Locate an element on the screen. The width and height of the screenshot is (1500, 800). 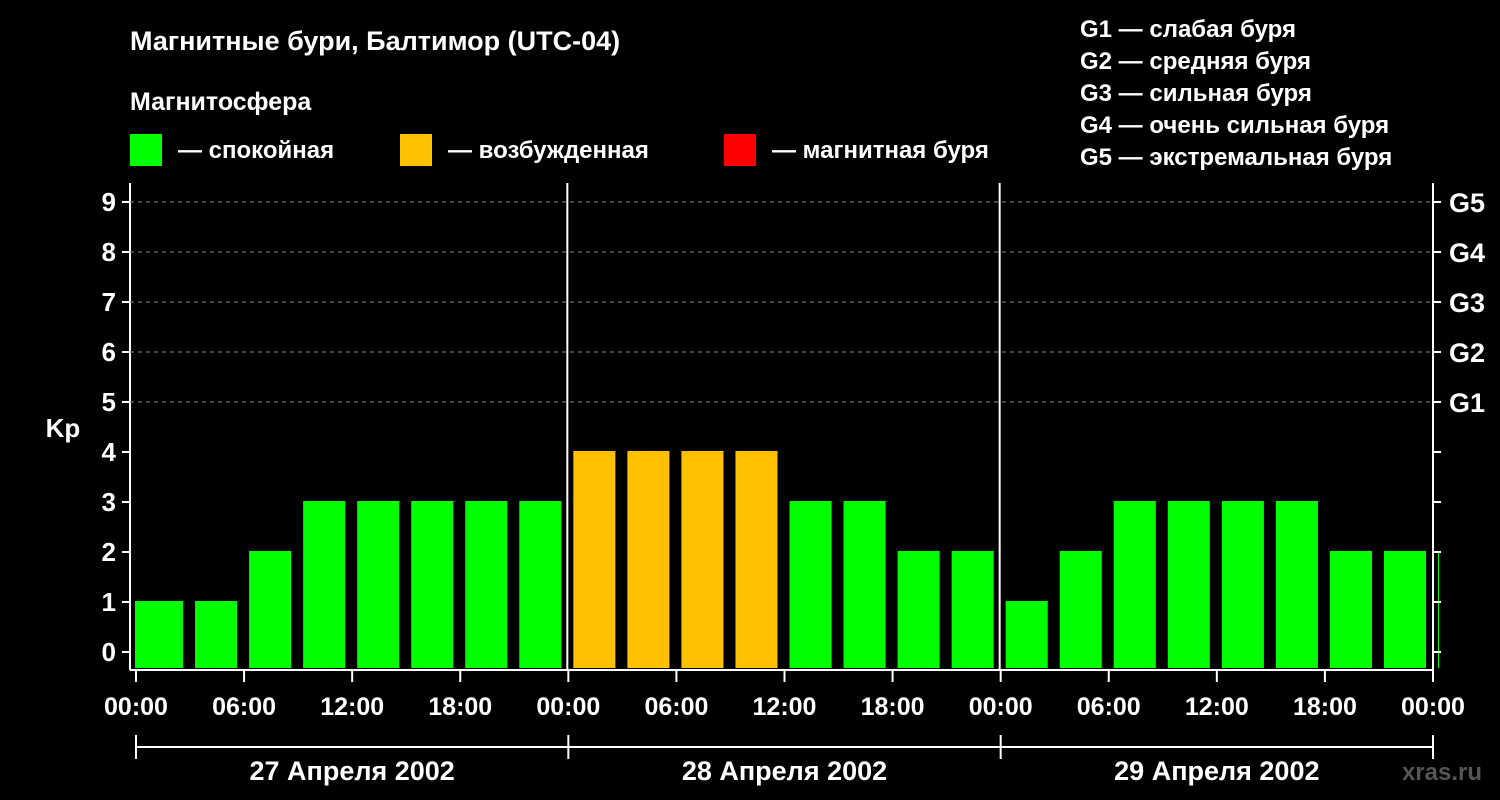
chart-title: Магнитные бури, Балтимор (UTC-04) is located at coordinates (375, 41).